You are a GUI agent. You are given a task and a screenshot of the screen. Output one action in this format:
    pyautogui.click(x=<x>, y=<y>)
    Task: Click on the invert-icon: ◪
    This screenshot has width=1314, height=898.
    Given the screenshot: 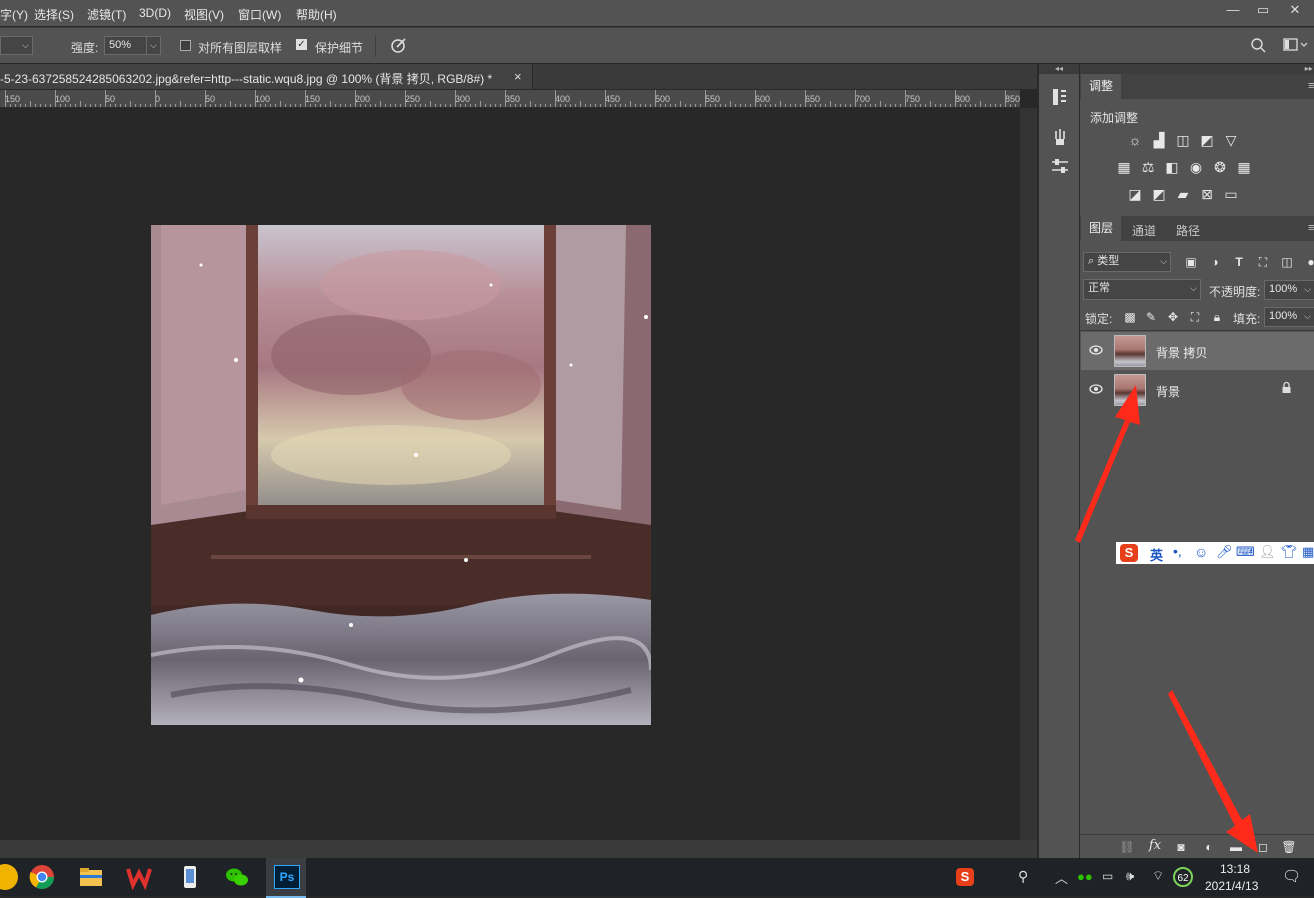 What is the action you would take?
    pyautogui.click(x=1135, y=194)
    